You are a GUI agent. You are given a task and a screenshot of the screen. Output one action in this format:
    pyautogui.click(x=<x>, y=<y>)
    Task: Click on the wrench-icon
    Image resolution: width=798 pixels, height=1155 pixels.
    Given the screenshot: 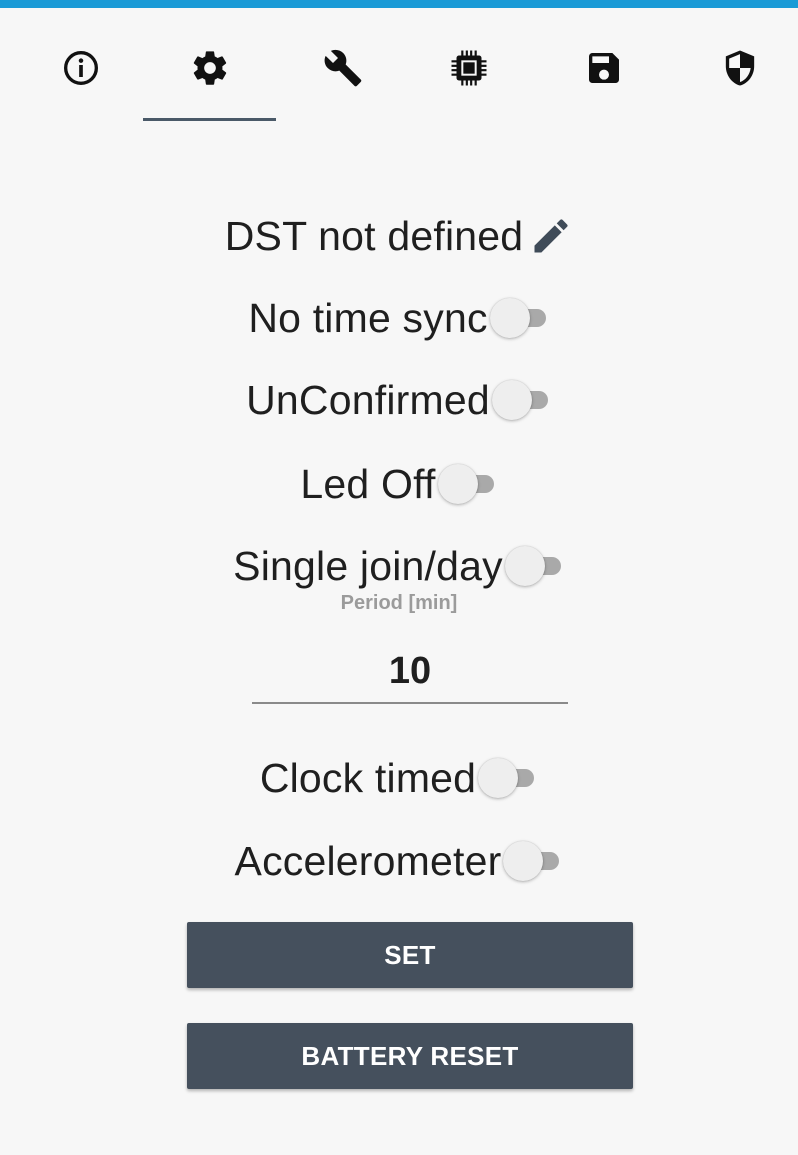 What is the action you would take?
    pyautogui.click(x=342, y=68)
    